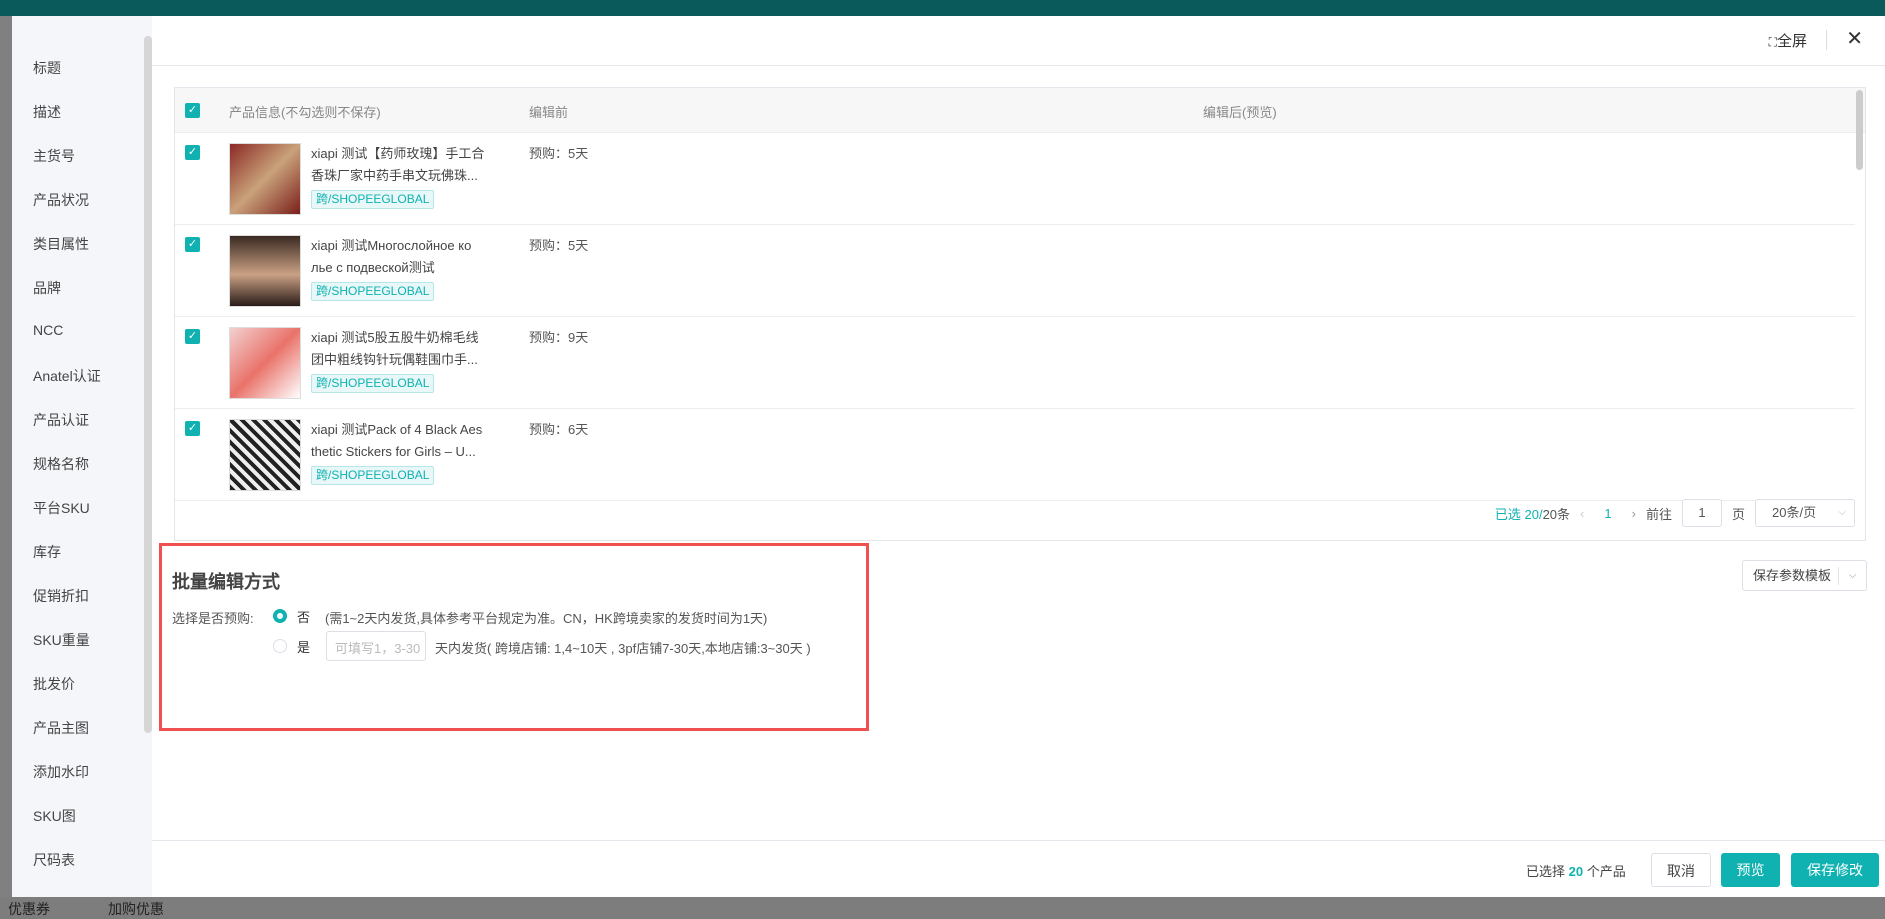  I want to click on divider, so click(1826, 40).